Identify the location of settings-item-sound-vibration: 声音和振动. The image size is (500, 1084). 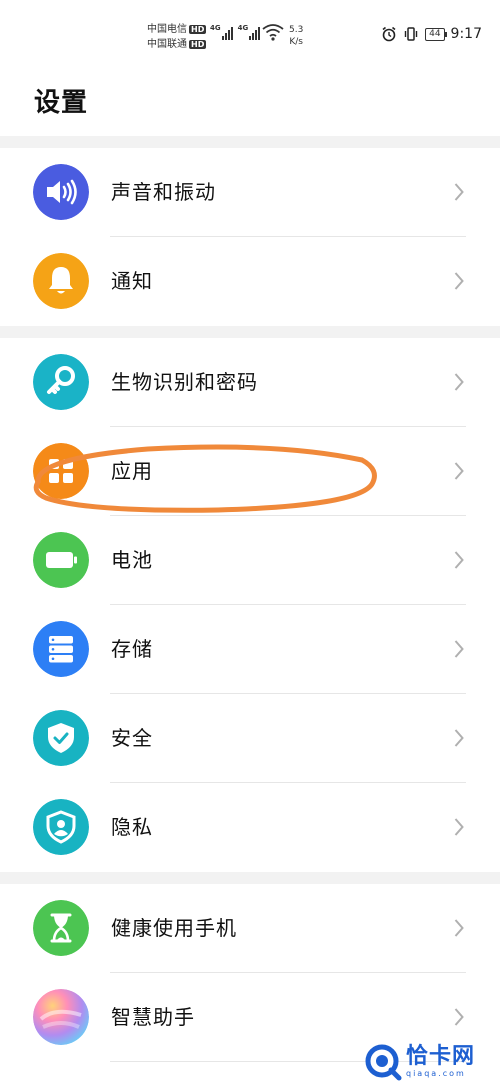
(250, 192).